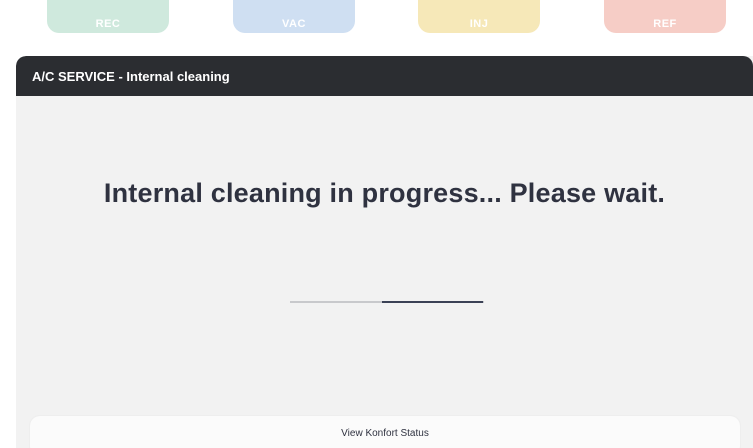 The height and width of the screenshot is (448, 753). I want to click on tab-ref: REF, so click(665, 16).